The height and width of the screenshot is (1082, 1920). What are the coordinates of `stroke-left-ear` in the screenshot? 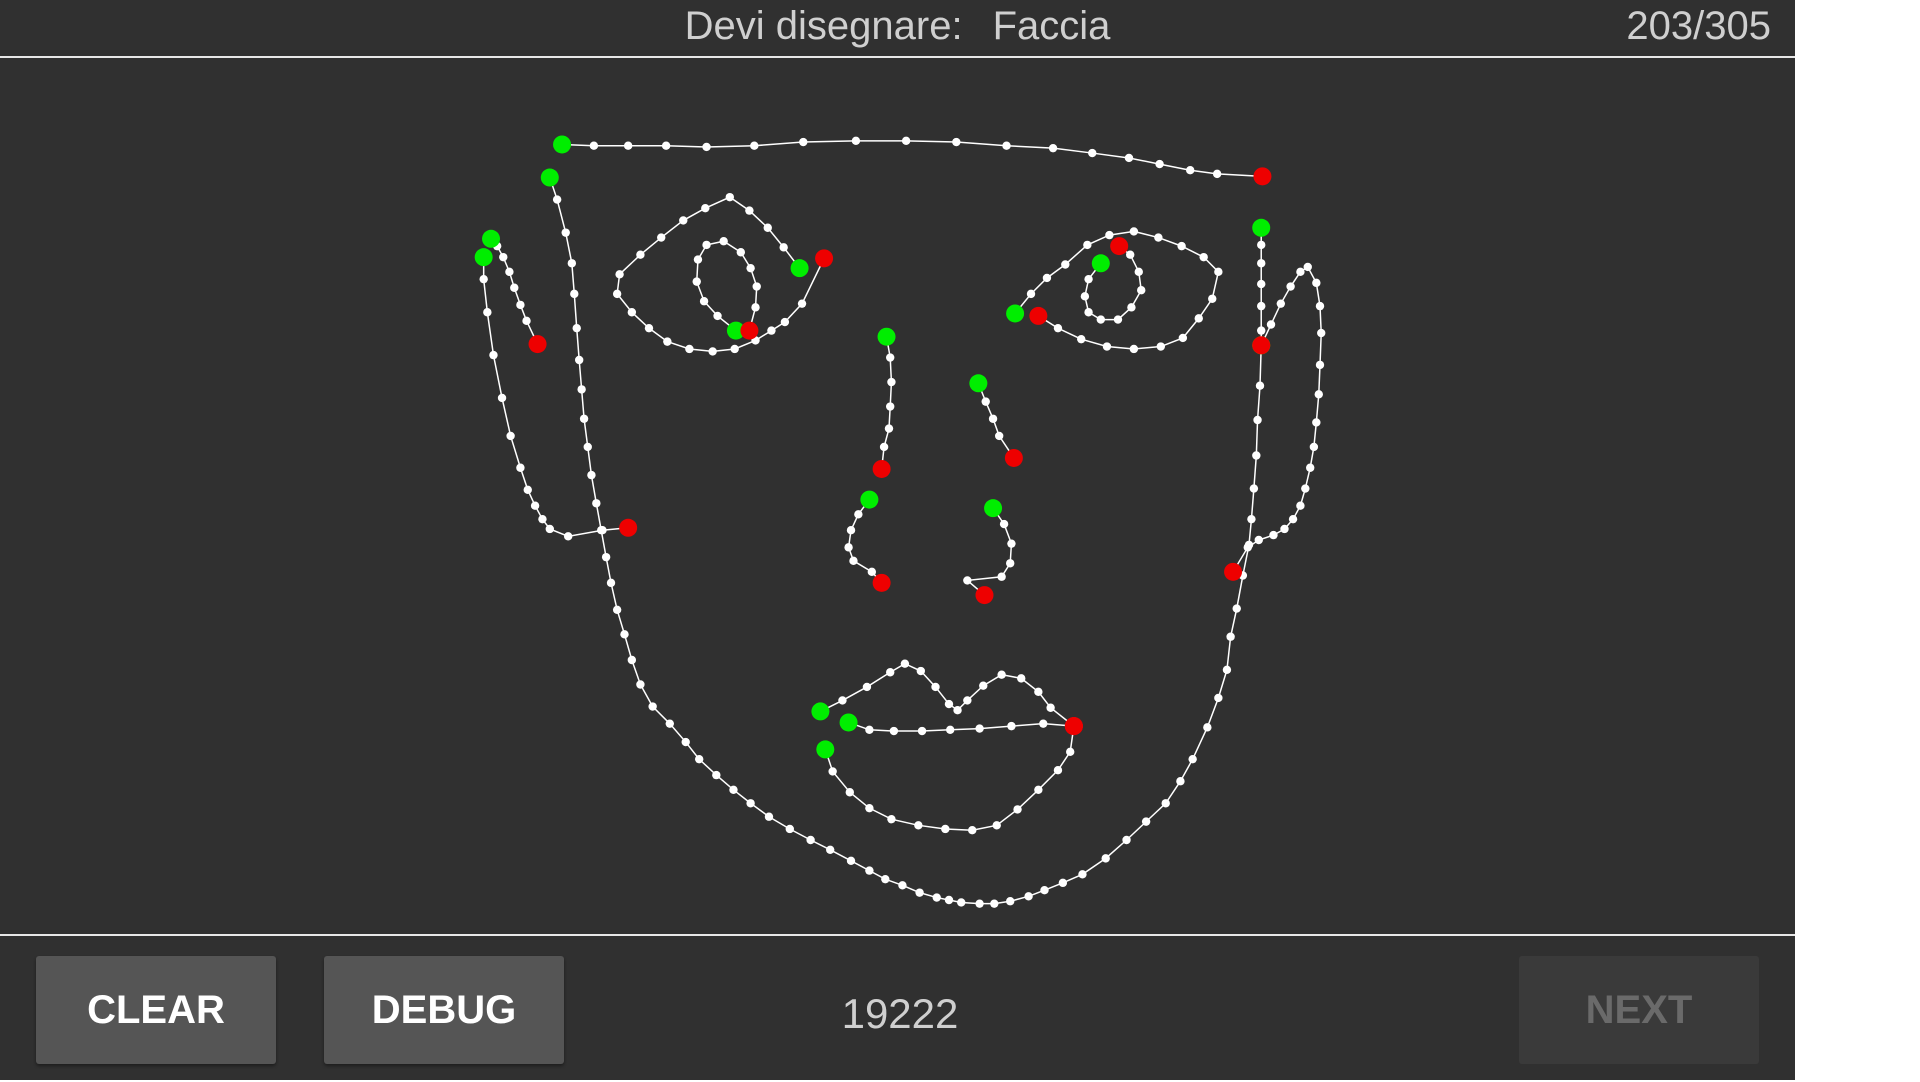 It's located at (556, 394).